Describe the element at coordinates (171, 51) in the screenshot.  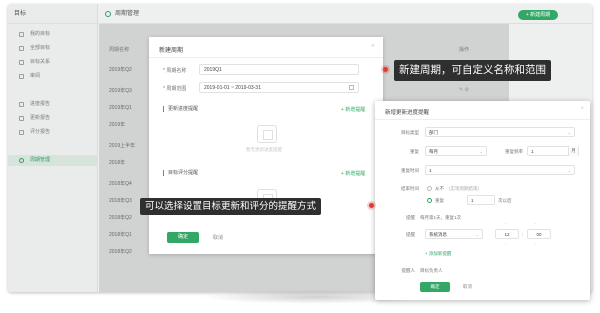
I see `dialog-title: 新建周期` at that location.